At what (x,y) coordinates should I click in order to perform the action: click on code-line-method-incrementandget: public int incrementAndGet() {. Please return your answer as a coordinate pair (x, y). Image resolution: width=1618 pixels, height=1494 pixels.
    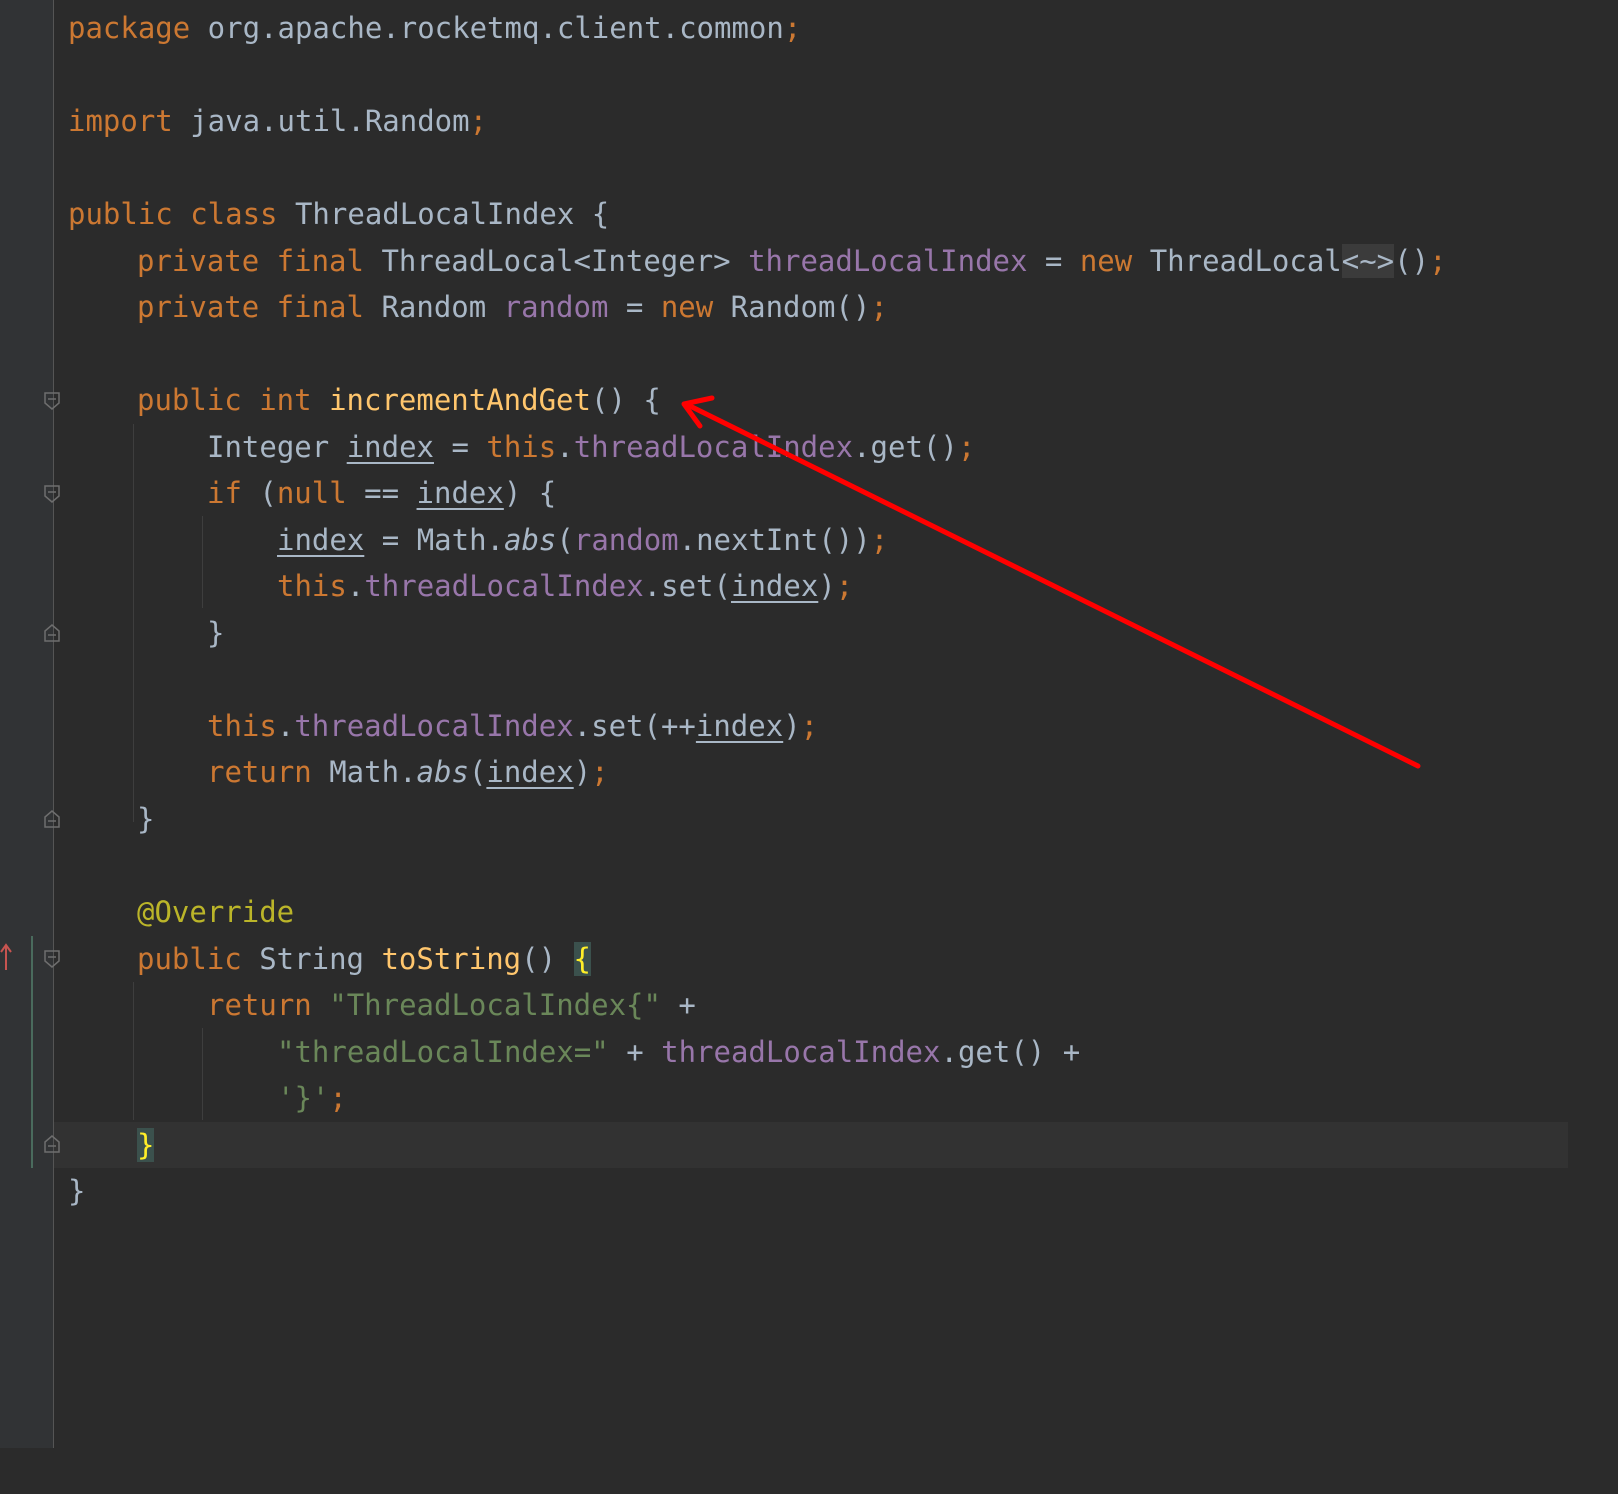
    Looking at the image, I should click on (399, 400).